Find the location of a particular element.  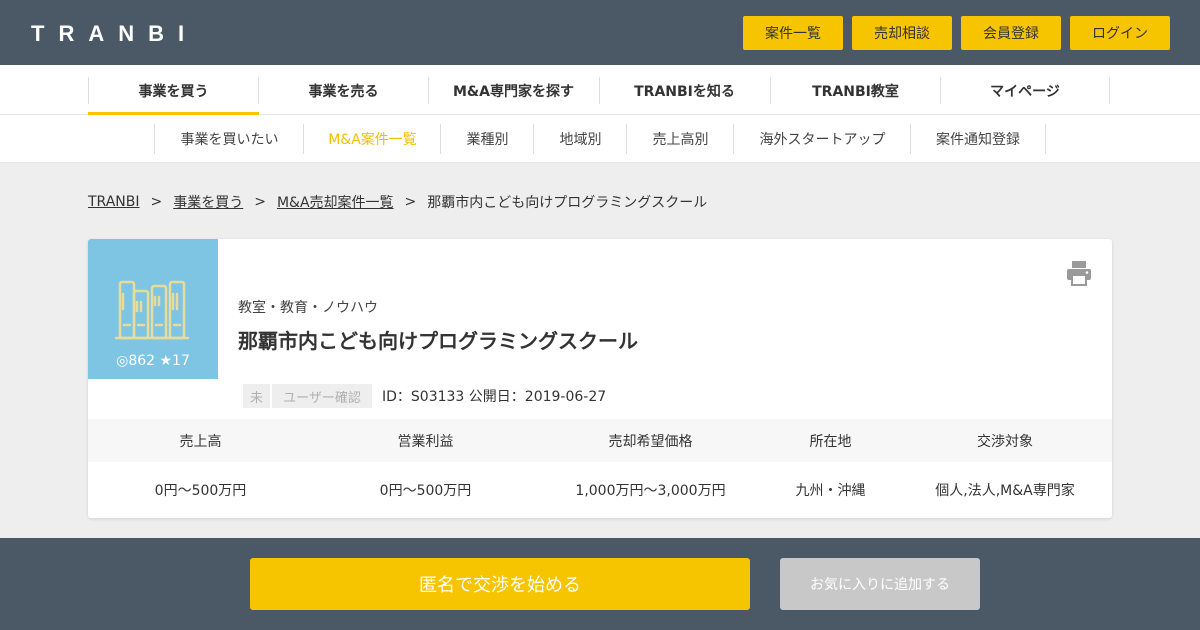

listing-thumbnail: ◎862 ★17 is located at coordinates (153, 309).